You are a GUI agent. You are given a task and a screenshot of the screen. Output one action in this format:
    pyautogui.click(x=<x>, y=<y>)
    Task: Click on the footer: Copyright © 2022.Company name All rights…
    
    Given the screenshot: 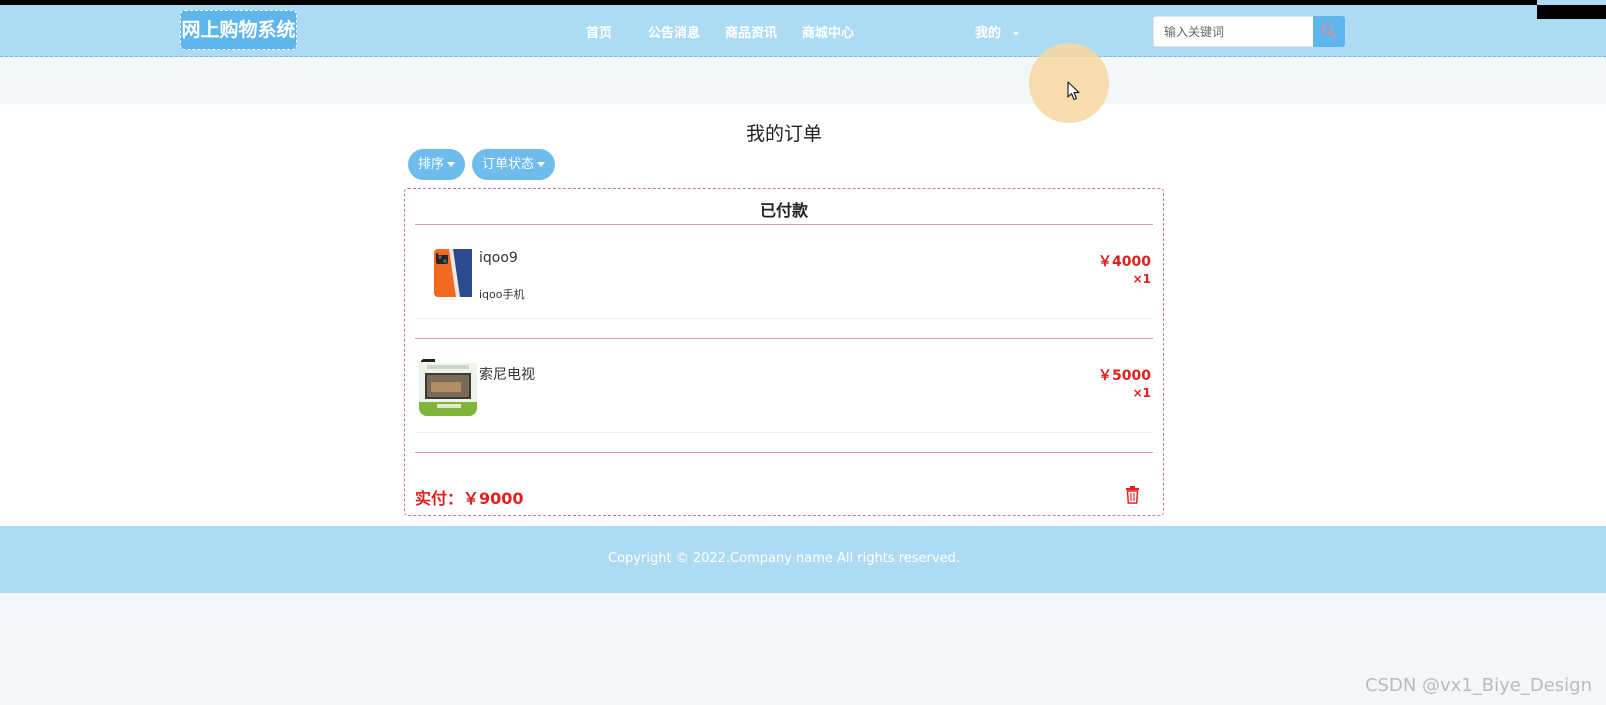 What is the action you would take?
    pyautogui.click(x=803, y=559)
    